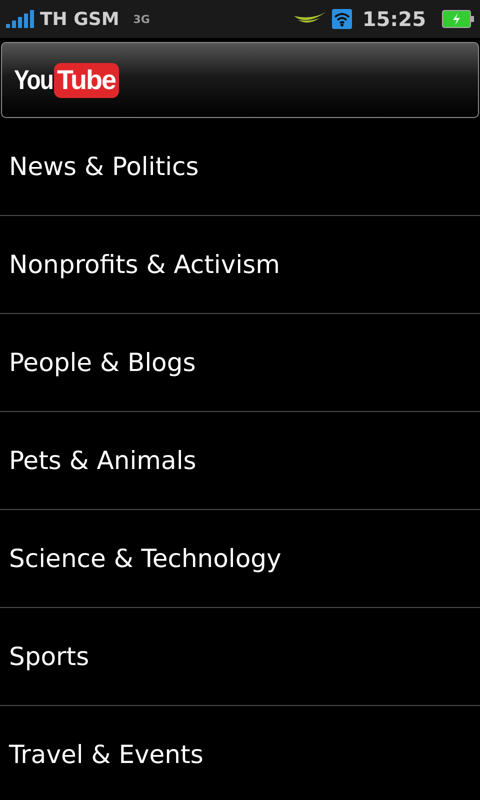  What do you see at coordinates (458, 19) in the screenshot?
I see `battery-icon` at bounding box center [458, 19].